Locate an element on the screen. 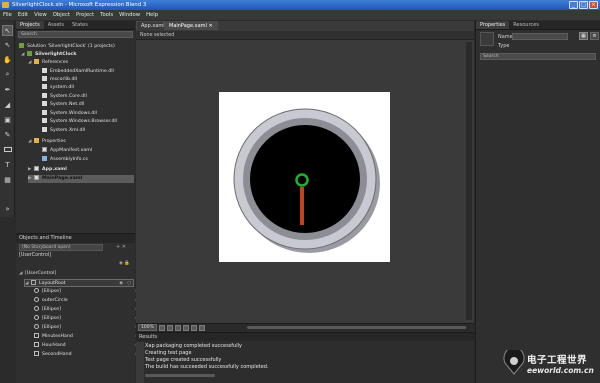  node-label: outerCircle is located at coordinates (55, 300).